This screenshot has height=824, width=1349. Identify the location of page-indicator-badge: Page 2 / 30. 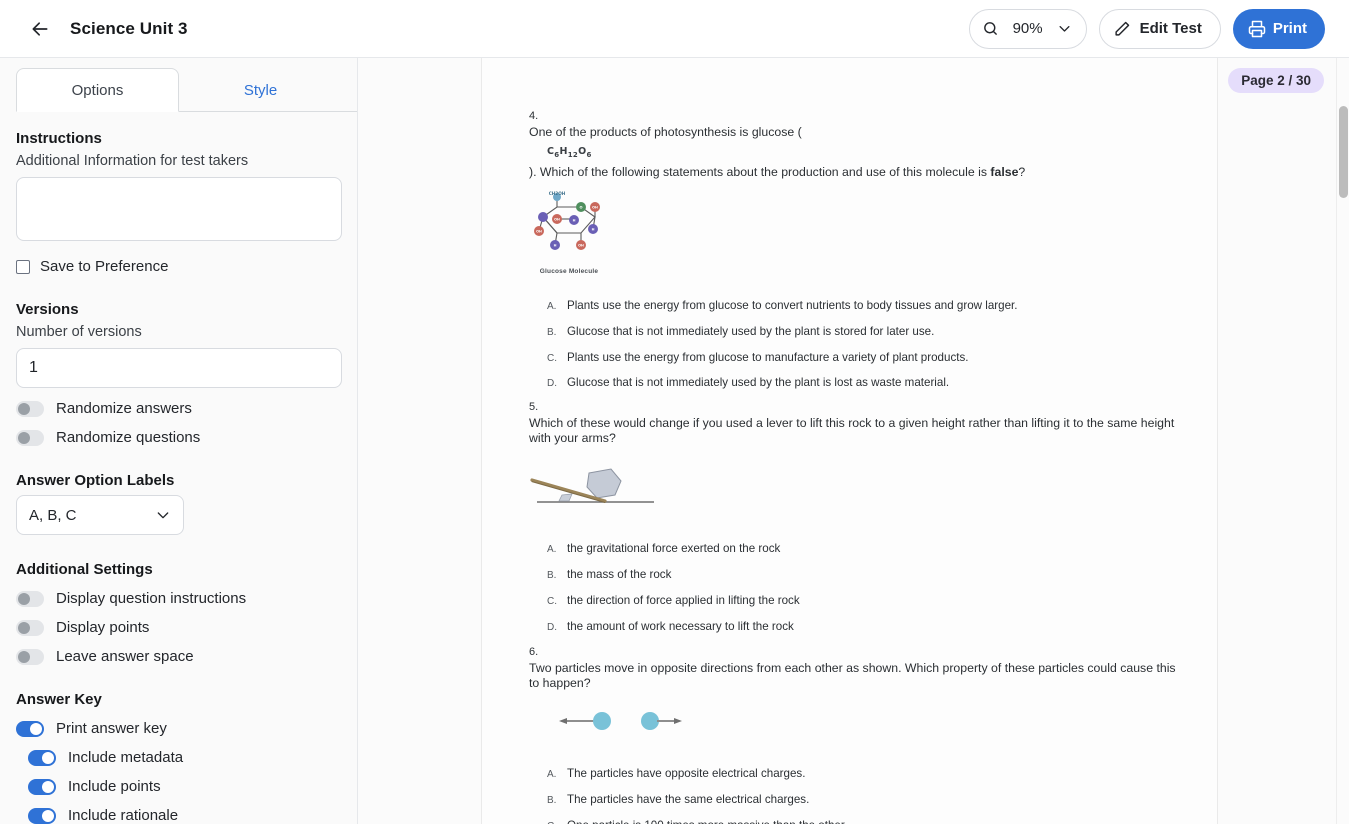
(1276, 80).